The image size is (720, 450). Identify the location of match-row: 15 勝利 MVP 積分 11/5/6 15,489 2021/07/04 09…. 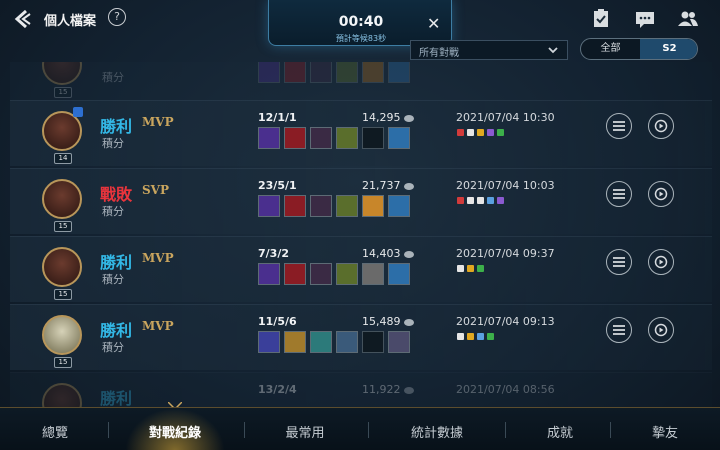
(361, 337).